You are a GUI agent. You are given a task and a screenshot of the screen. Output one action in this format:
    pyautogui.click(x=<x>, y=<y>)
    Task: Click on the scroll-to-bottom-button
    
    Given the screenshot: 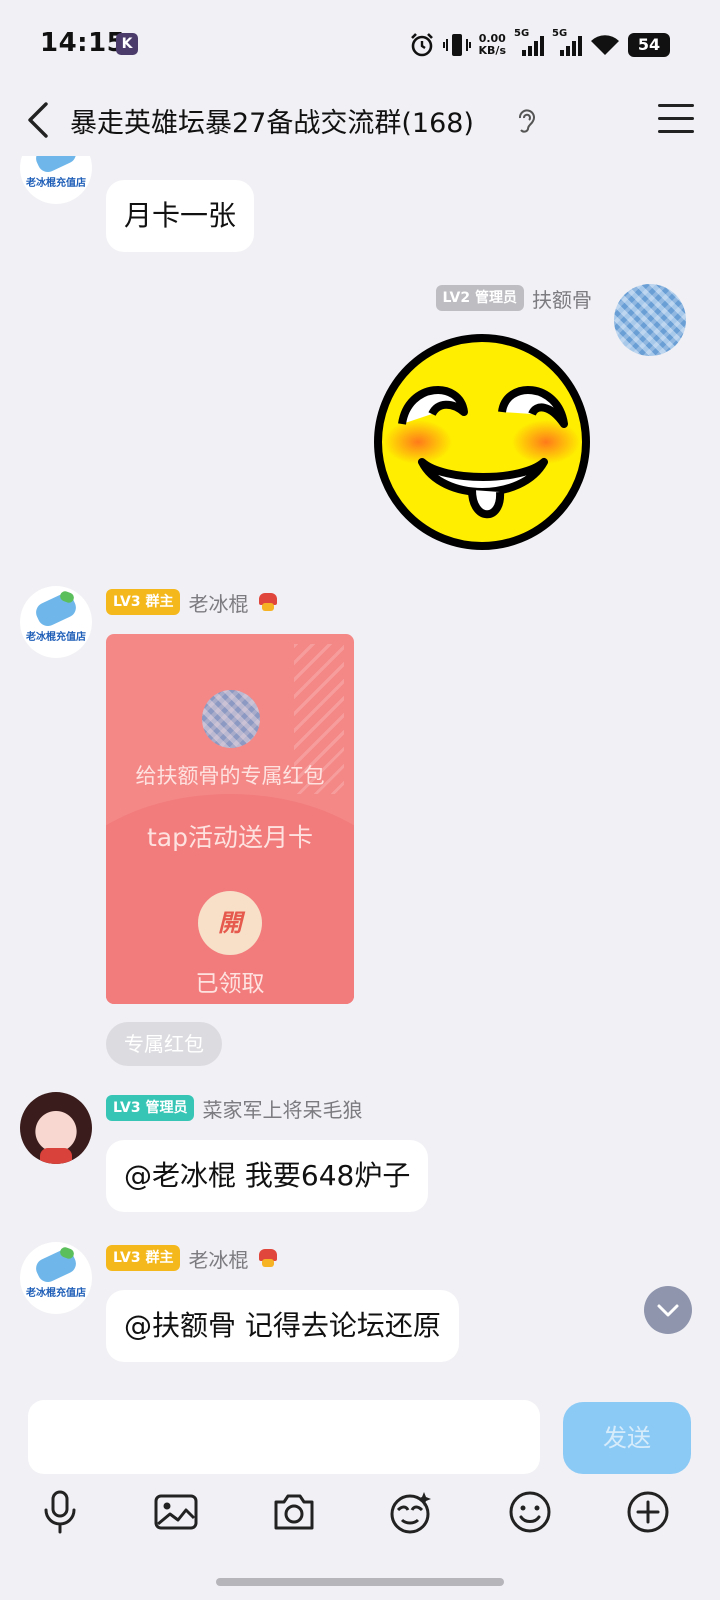 What is the action you would take?
    pyautogui.click(x=668, y=1310)
    